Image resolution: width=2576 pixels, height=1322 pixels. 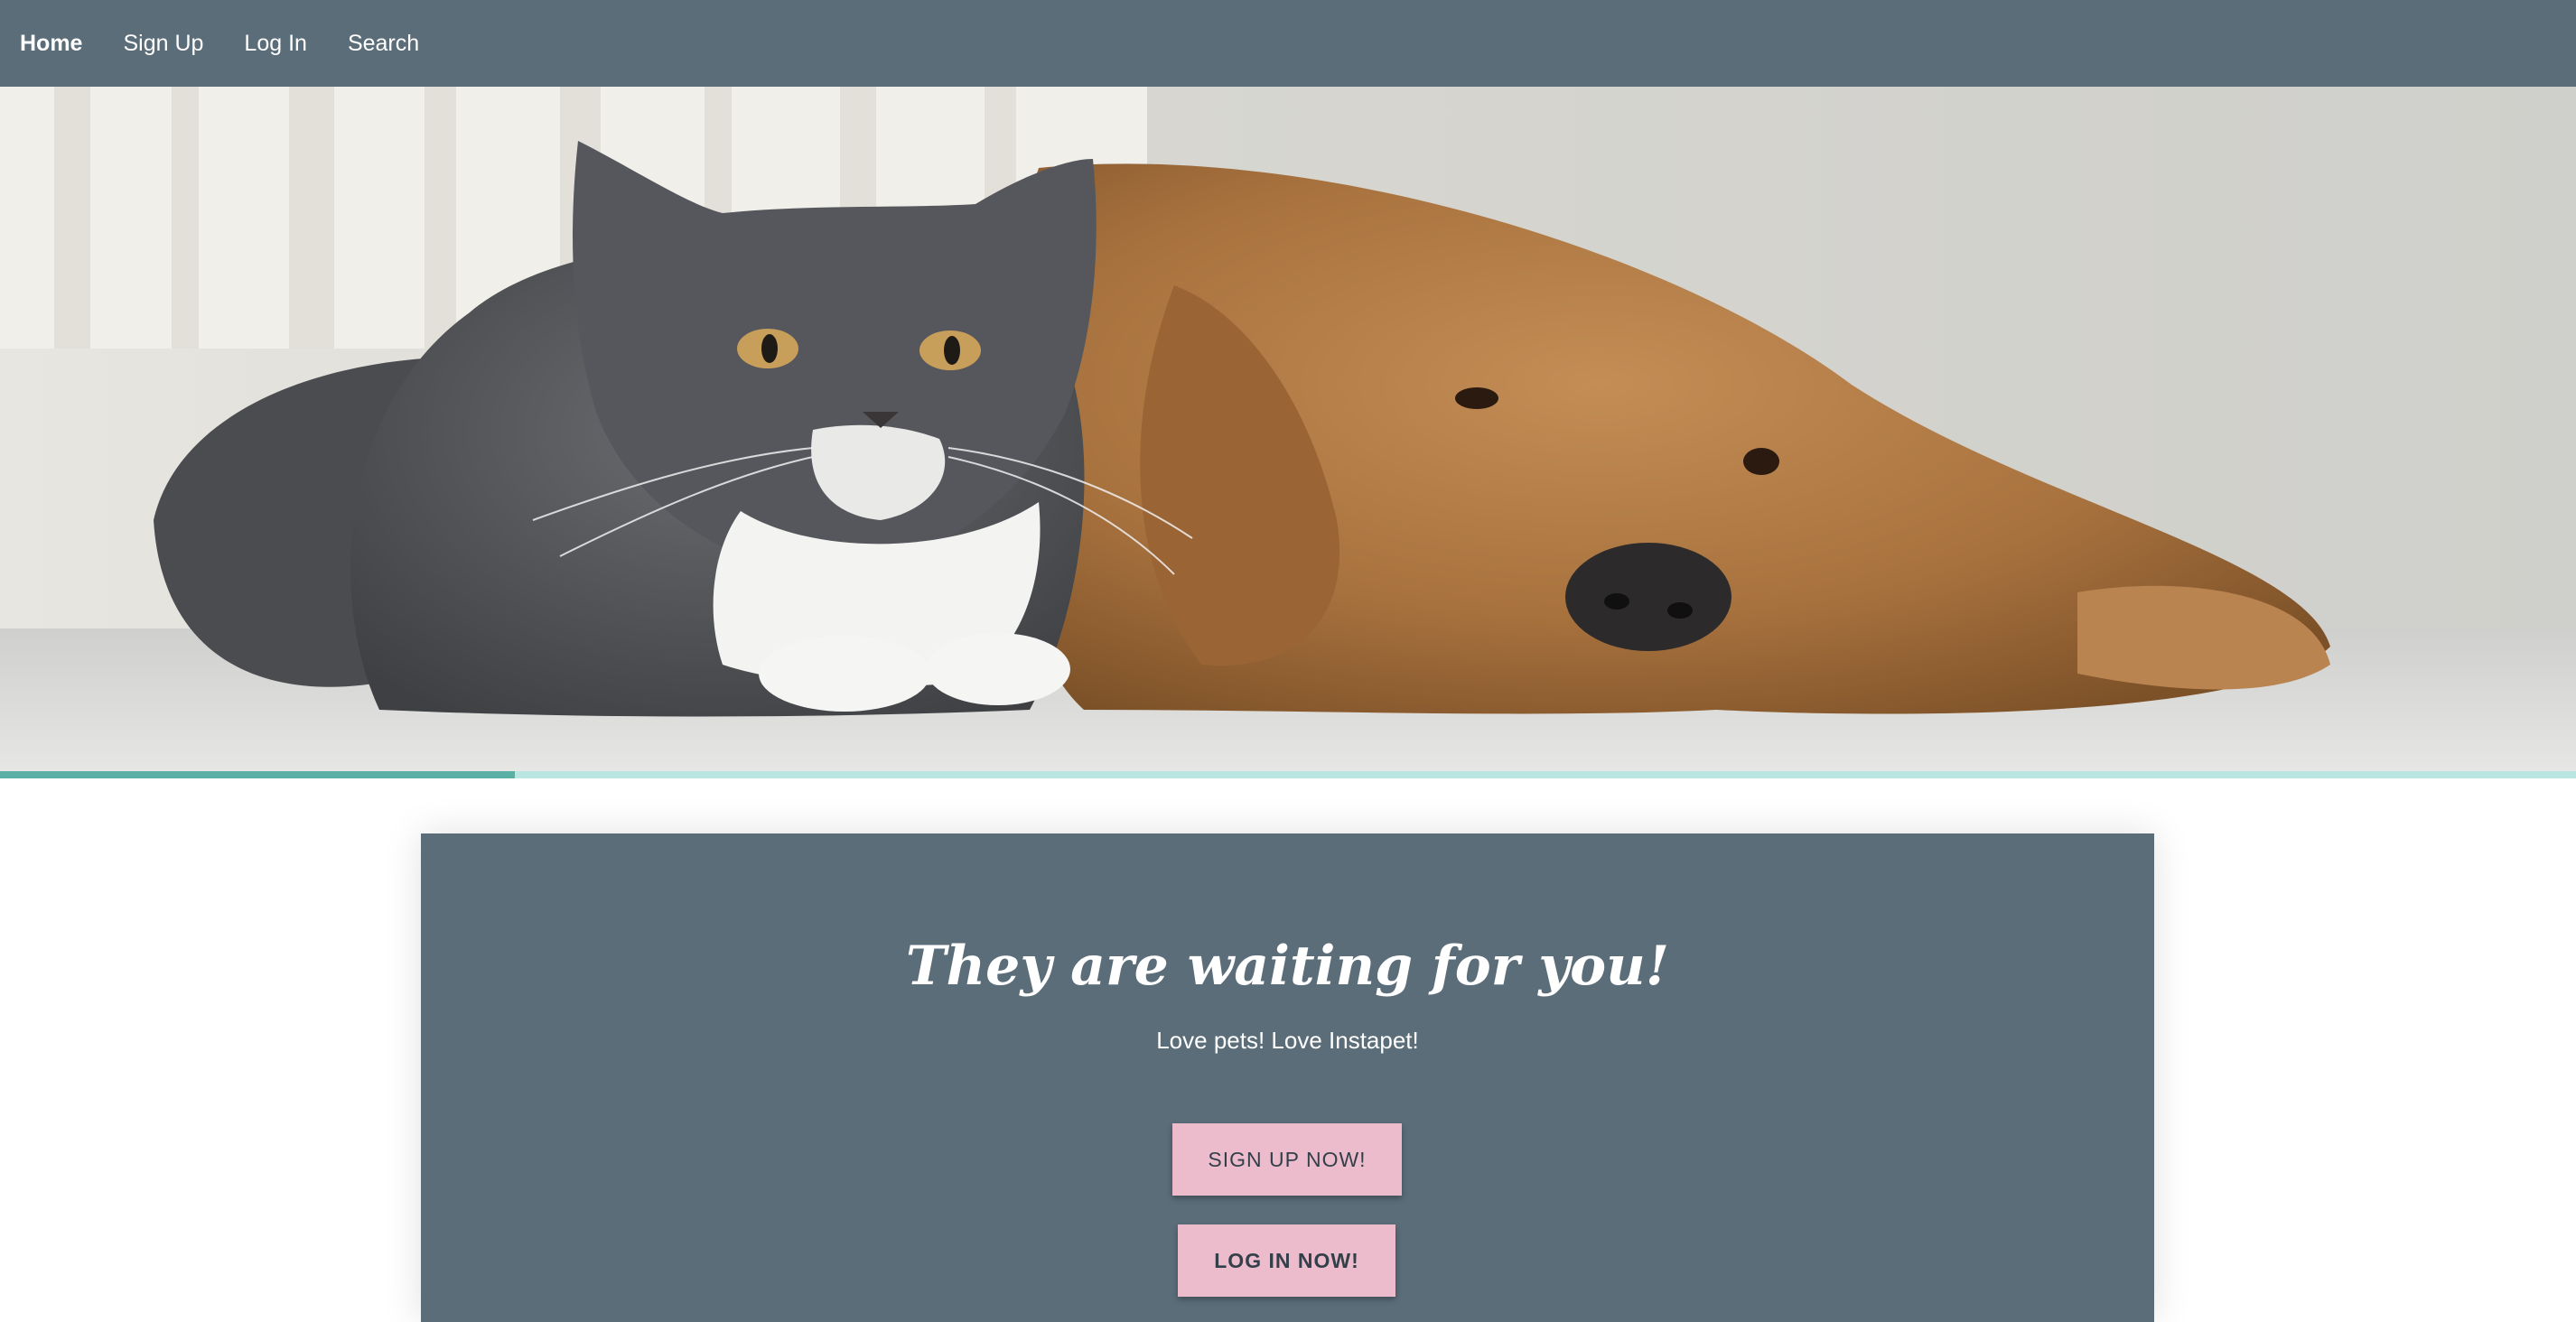 I want to click on carousel-progress-bar, so click(x=1288, y=774).